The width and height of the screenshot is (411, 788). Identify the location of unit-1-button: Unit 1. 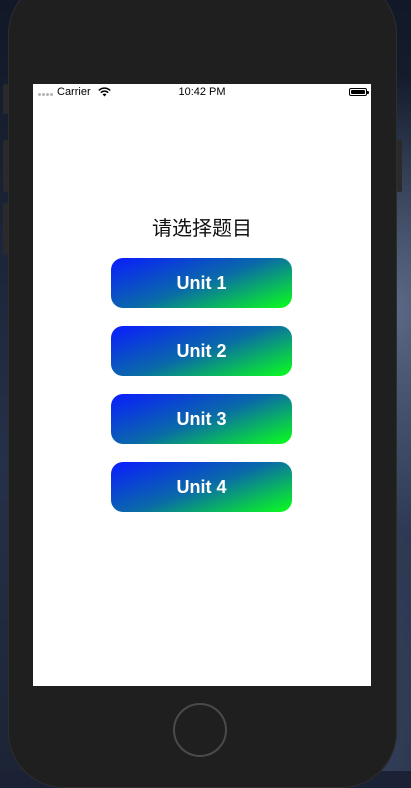
(201, 283).